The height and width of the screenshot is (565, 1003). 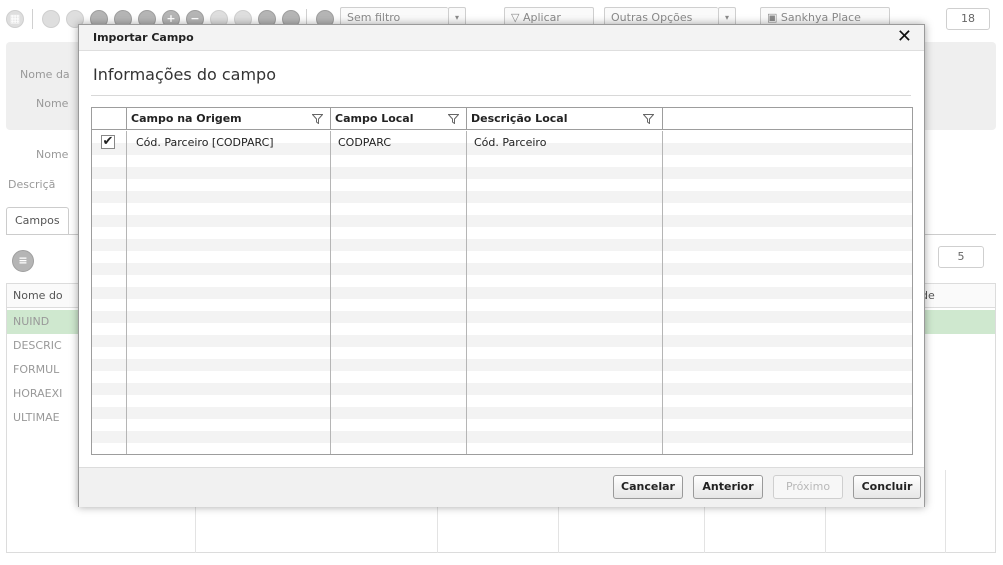 What do you see at coordinates (37, 393) in the screenshot?
I see `background-row: HORAEXI` at bounding box center [37, 393].